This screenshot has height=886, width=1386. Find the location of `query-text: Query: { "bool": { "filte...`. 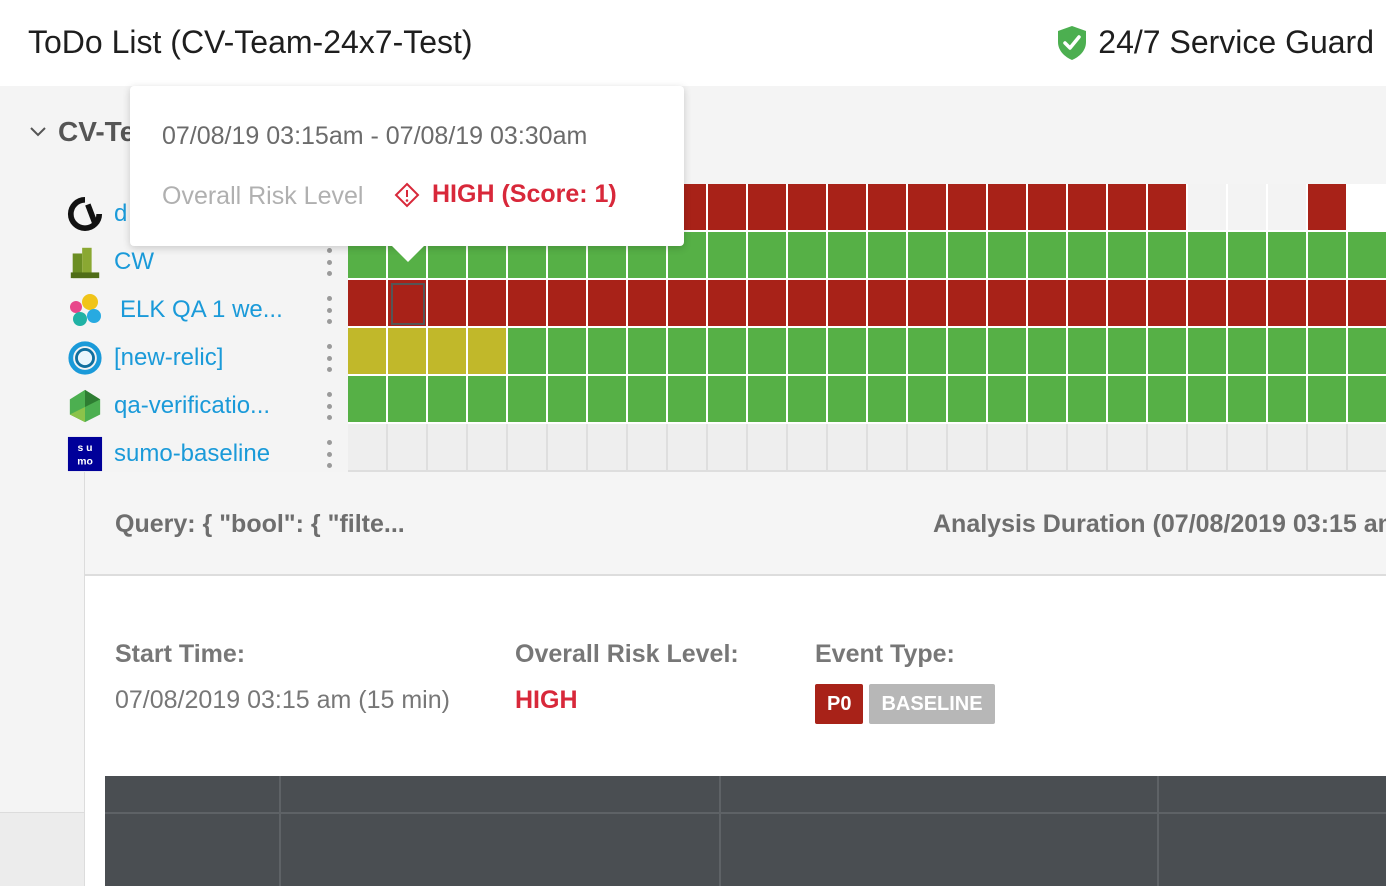

query-text: Query: { "bool": { "filte... is located at coordinates (260, 524).